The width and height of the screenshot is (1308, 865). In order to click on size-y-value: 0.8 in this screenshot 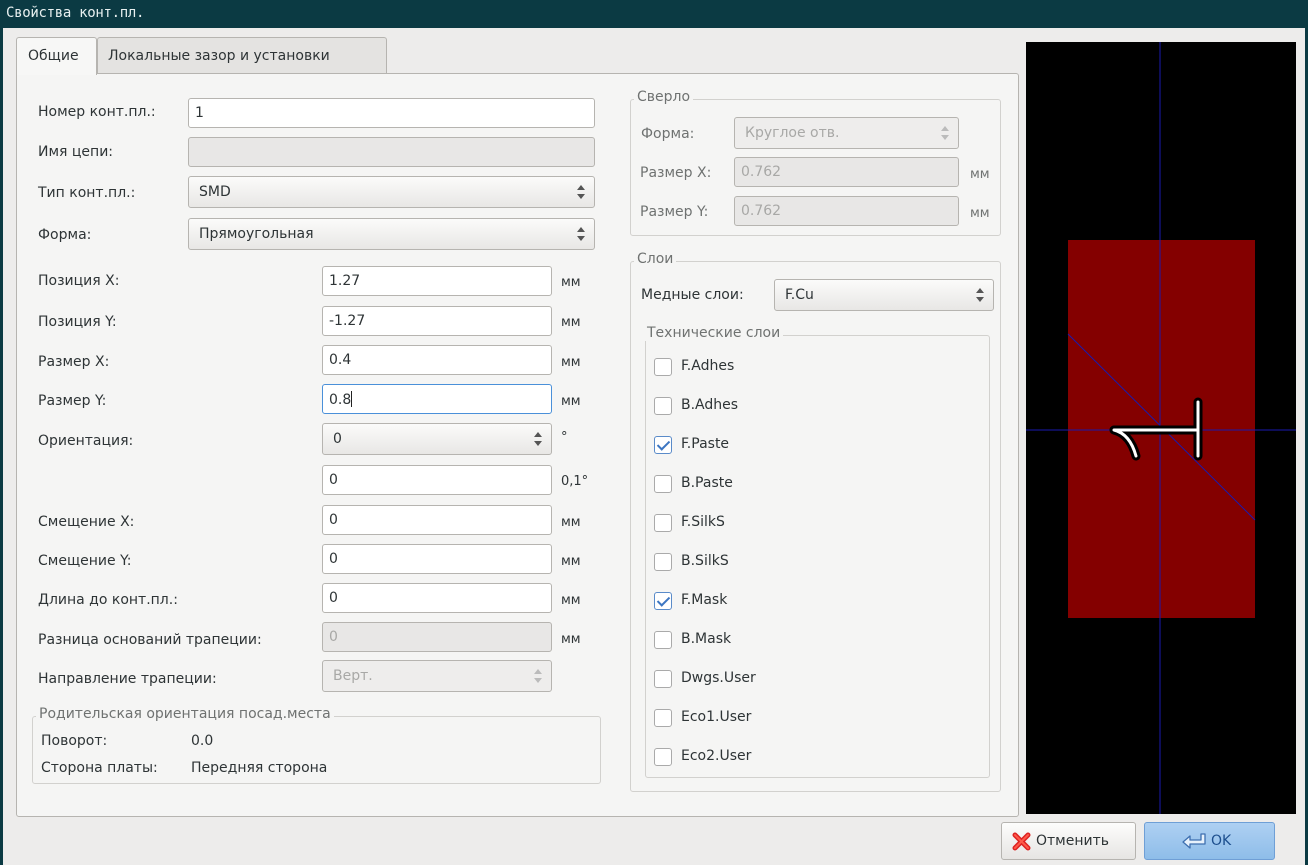, I will do `click(340, 400)`.